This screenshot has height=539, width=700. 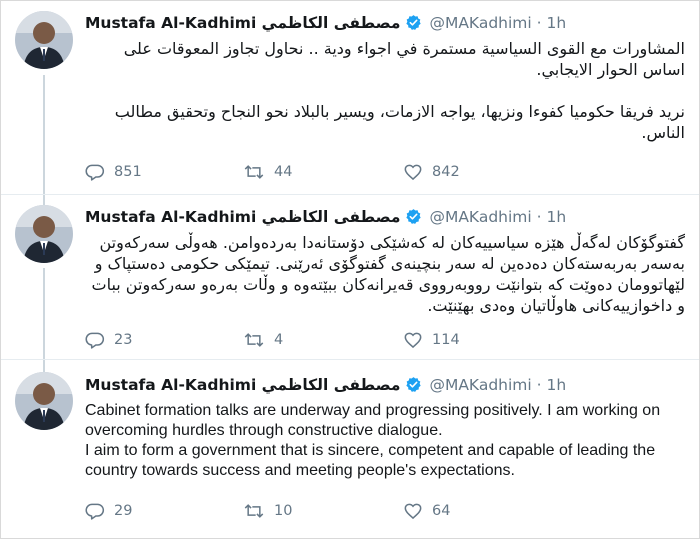 I want to click on tweet-actions: 23 4 114, so click(x=295, y=340).